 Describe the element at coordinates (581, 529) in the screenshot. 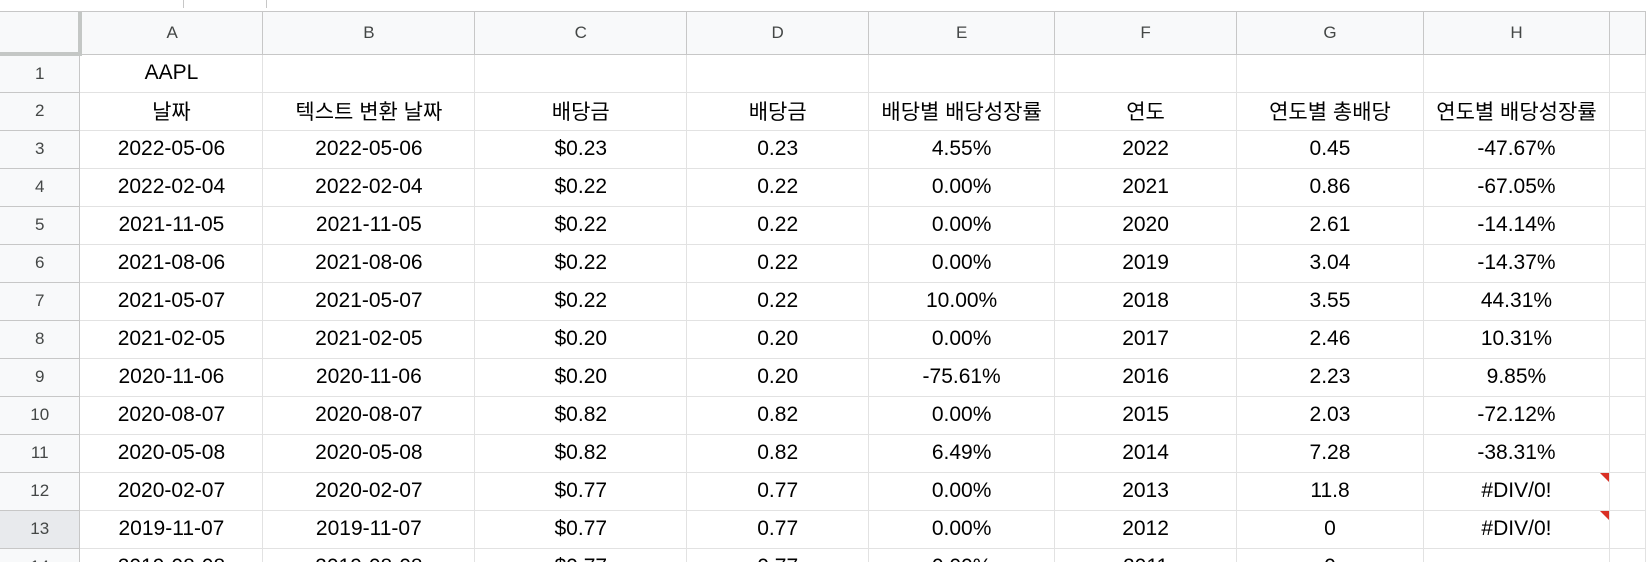

I see `cell-c13: $0.77` at that location.